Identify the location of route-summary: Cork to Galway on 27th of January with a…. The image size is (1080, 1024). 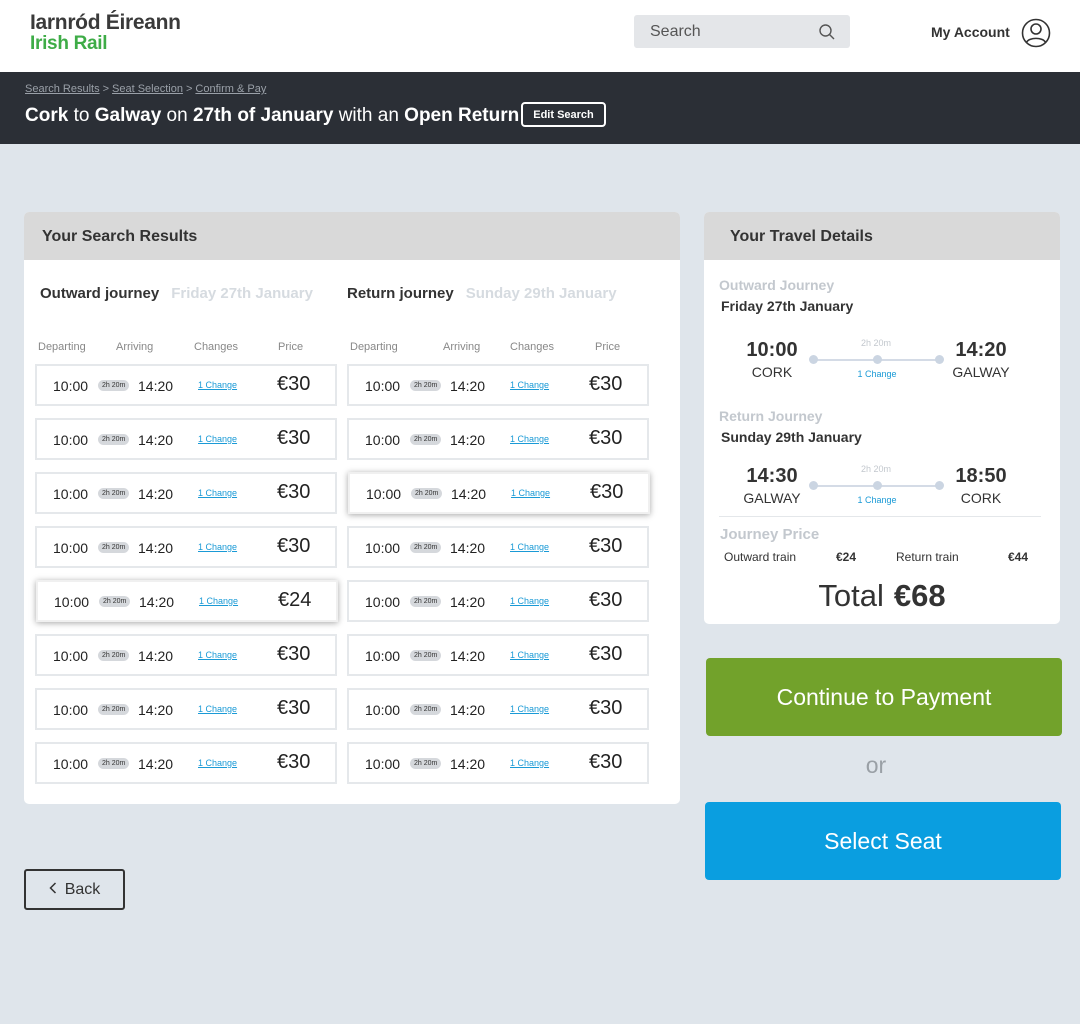
(272, 116).